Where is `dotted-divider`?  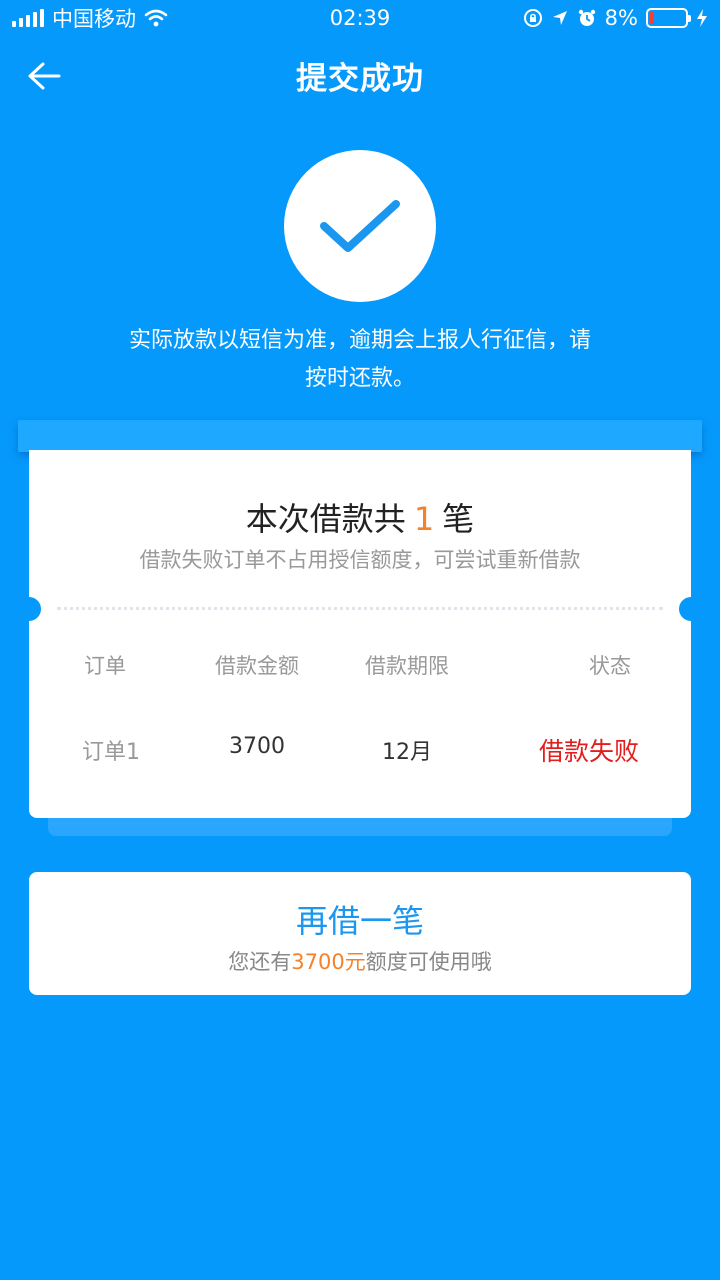
dotted-divider is located at coordinates (360, 608).